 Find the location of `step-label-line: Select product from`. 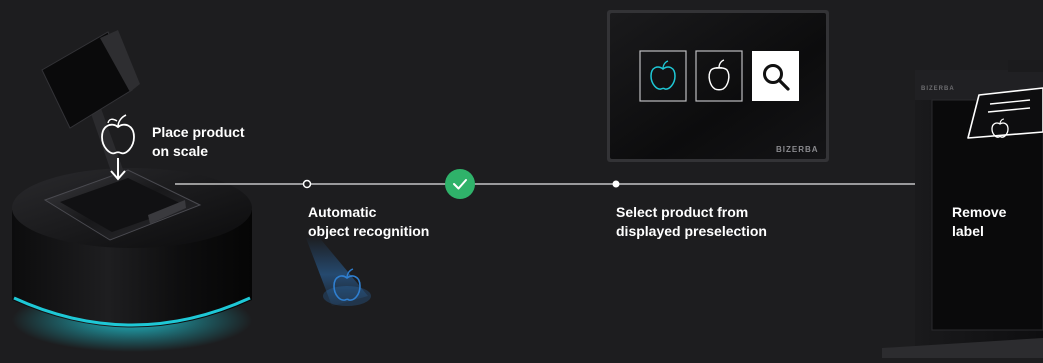

step-label-line: Select product from is located at coordinates (682, 212).